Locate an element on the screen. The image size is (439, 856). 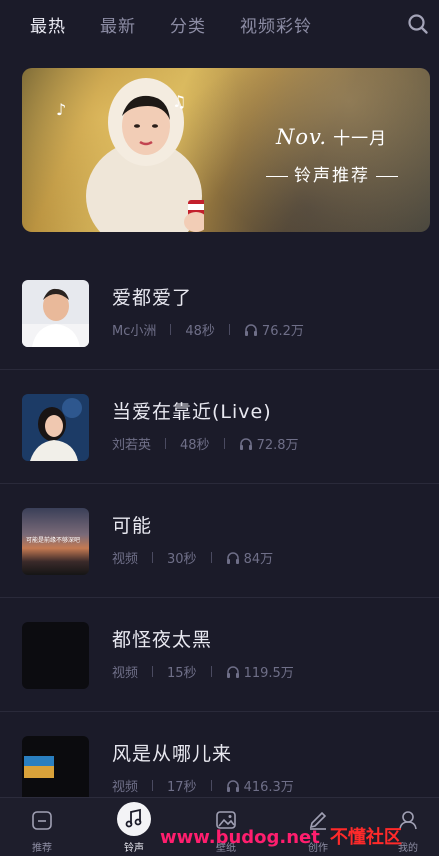
top-tab-bar: 最热 最新 分类 视频彩铃 is located at coordinates (219, 24).